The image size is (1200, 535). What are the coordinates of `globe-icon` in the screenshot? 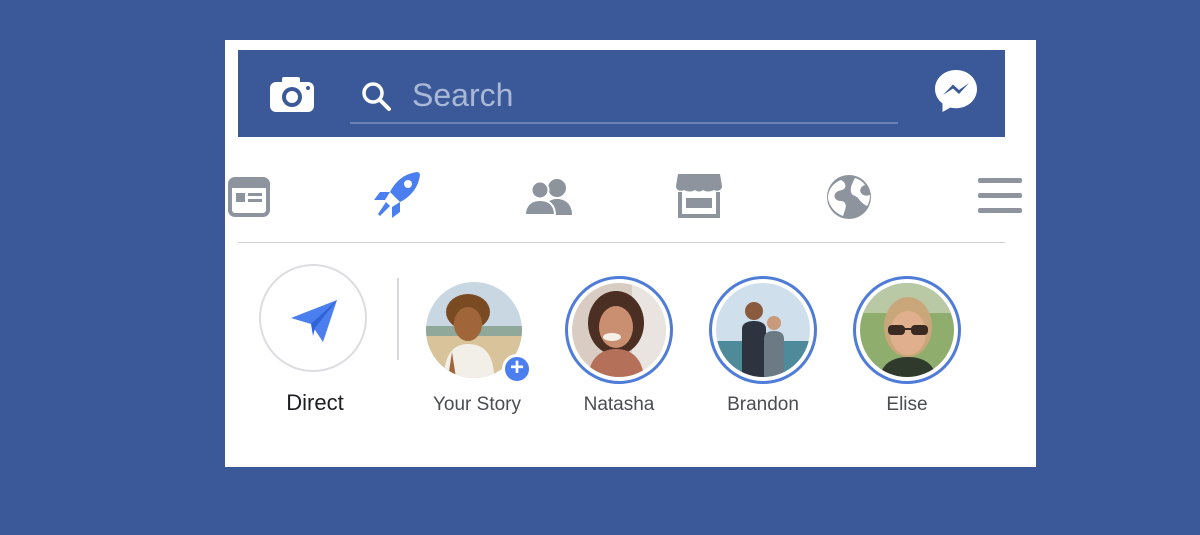 It's located at (849, 197).